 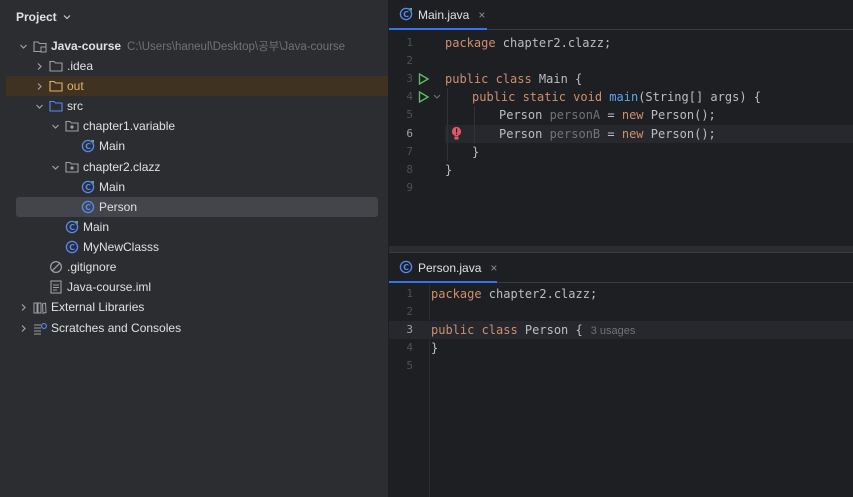 I want to click on fold-icon, so click(x=437, y=97).